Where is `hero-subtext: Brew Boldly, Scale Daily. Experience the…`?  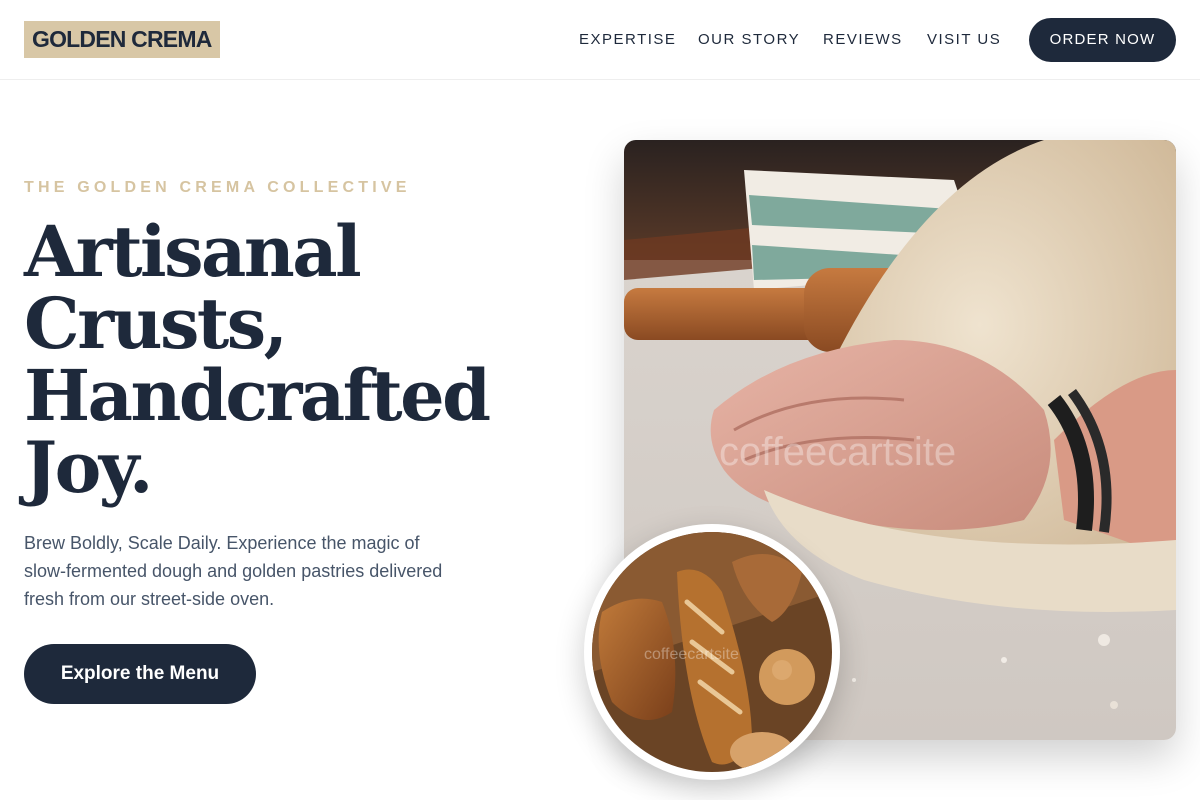
hero-subtext: Brew Boldly, Scale Daily. Experience the… is located at coordinates (233, 571).